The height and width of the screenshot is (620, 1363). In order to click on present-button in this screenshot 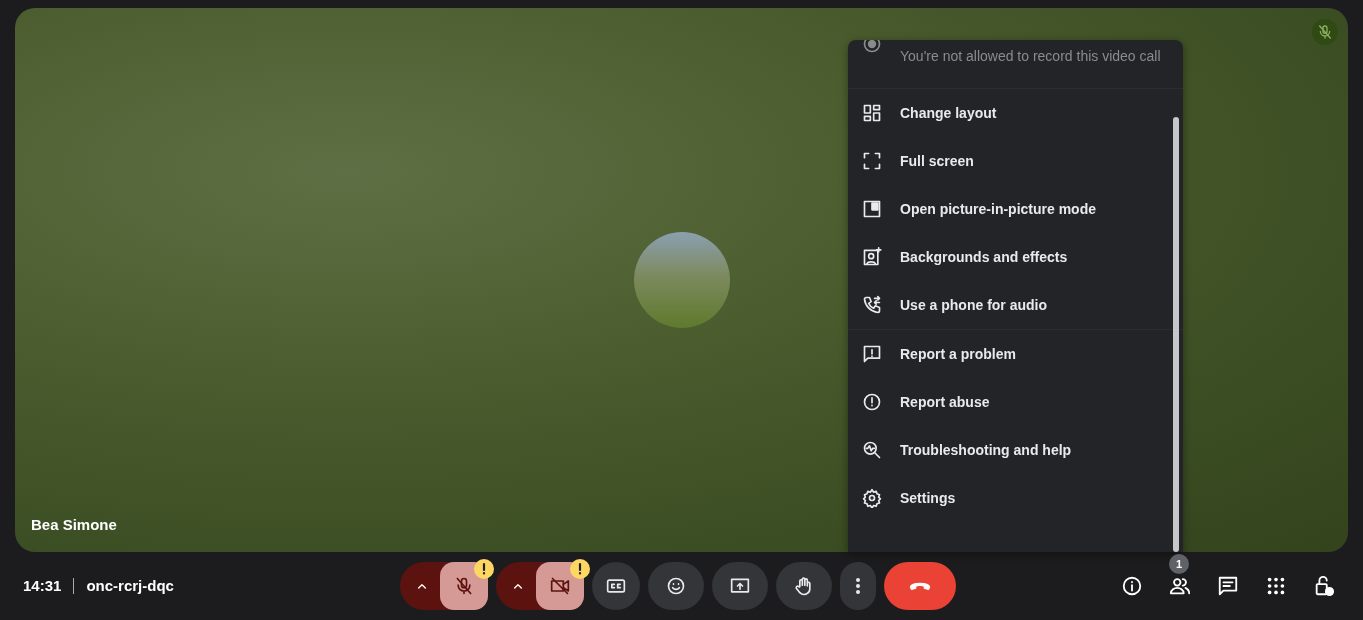, I will do `click(740, 586)`.